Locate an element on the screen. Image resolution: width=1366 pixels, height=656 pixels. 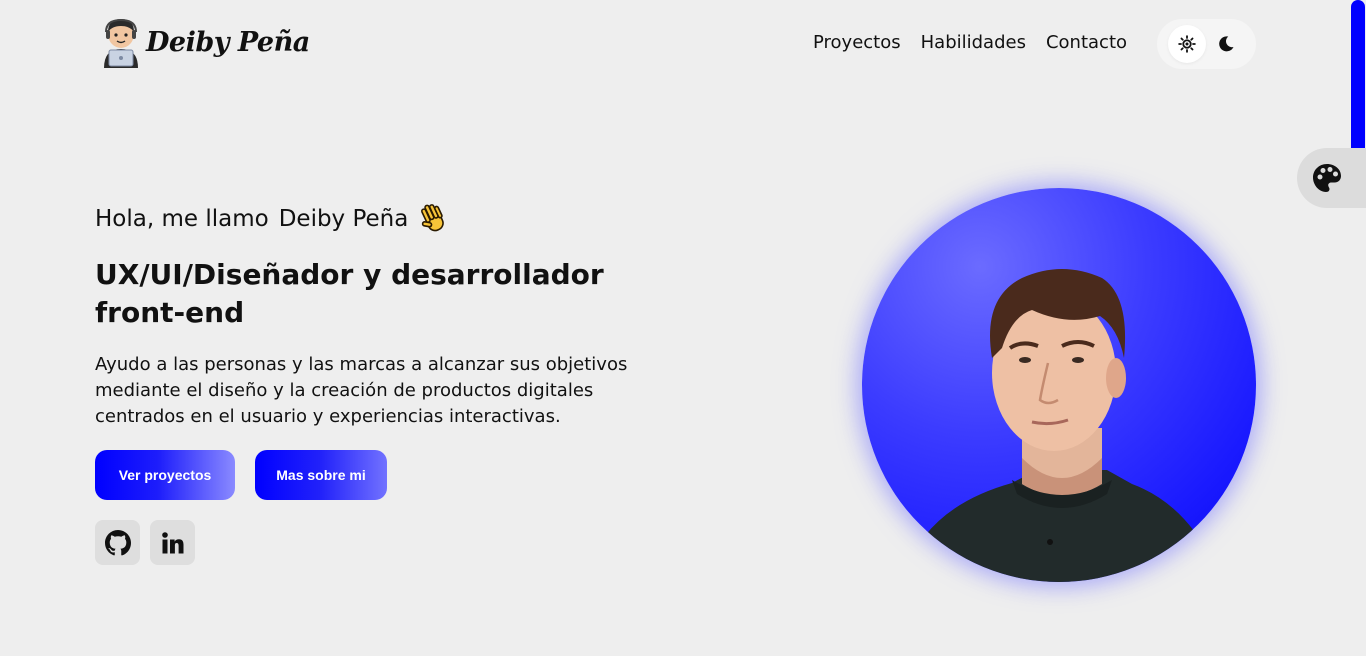
scrollbar is located at coordinates (1358, 328).